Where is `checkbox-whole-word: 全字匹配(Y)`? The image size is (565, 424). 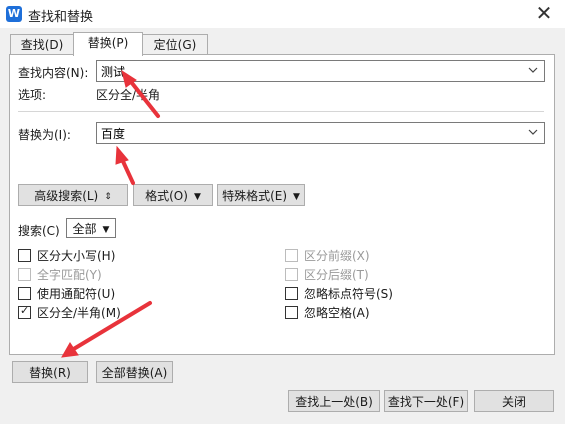 checkbox-whole-word: 全字匹配(Y) is located at coordinates (60, 274).